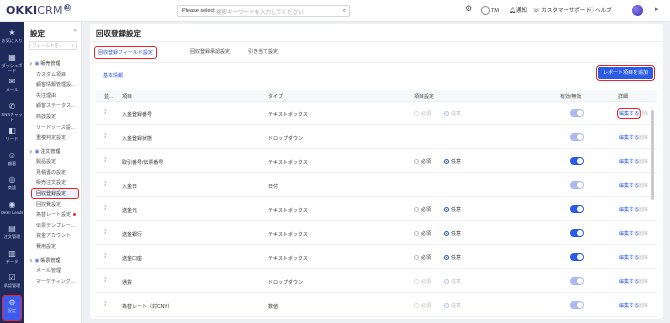 The height and width of the screenshot is (323, 670). I want to click on tab-approval-settings: 回収登録承認設定, so click(210, 51).